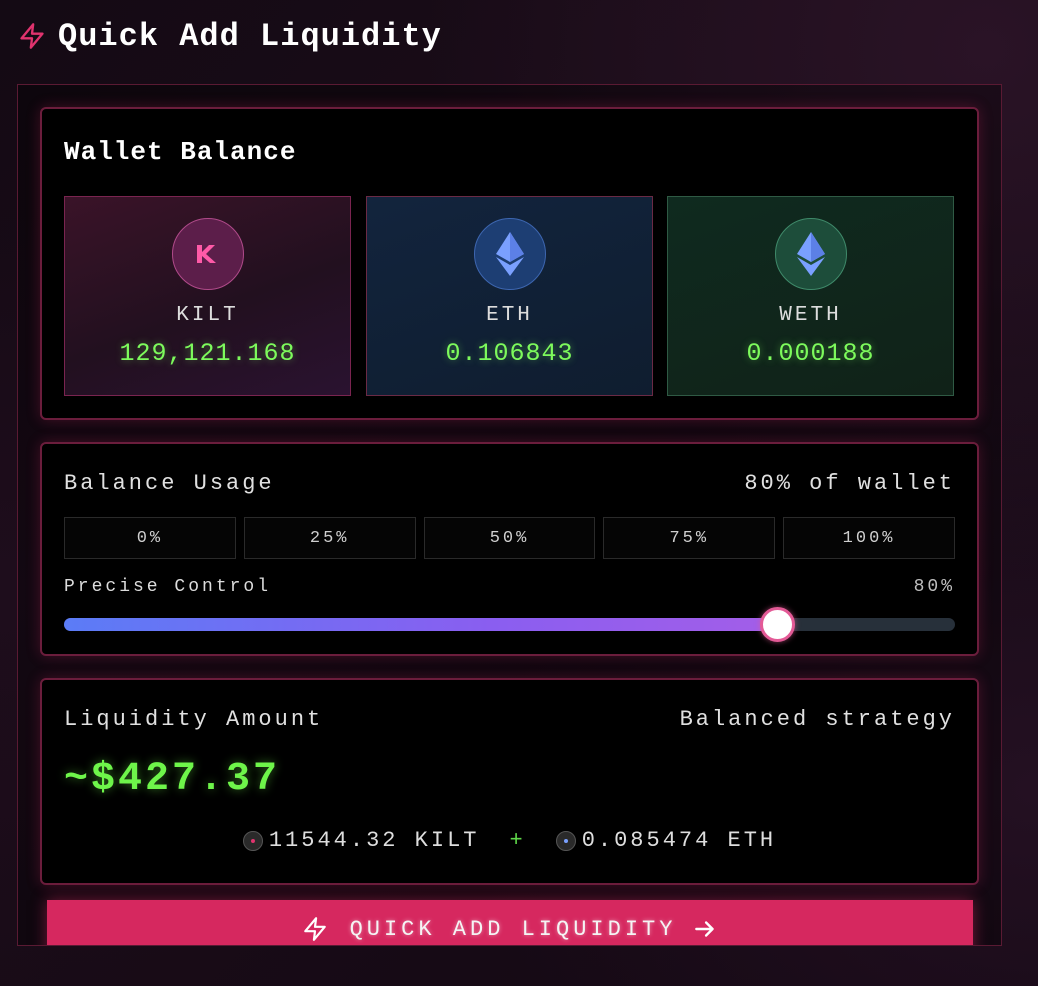  What do you see at coordinates (172, 779) in the screenshot?
I see `liquidity-usd-amount: ~$427.37` at bounding box center [172, 779].